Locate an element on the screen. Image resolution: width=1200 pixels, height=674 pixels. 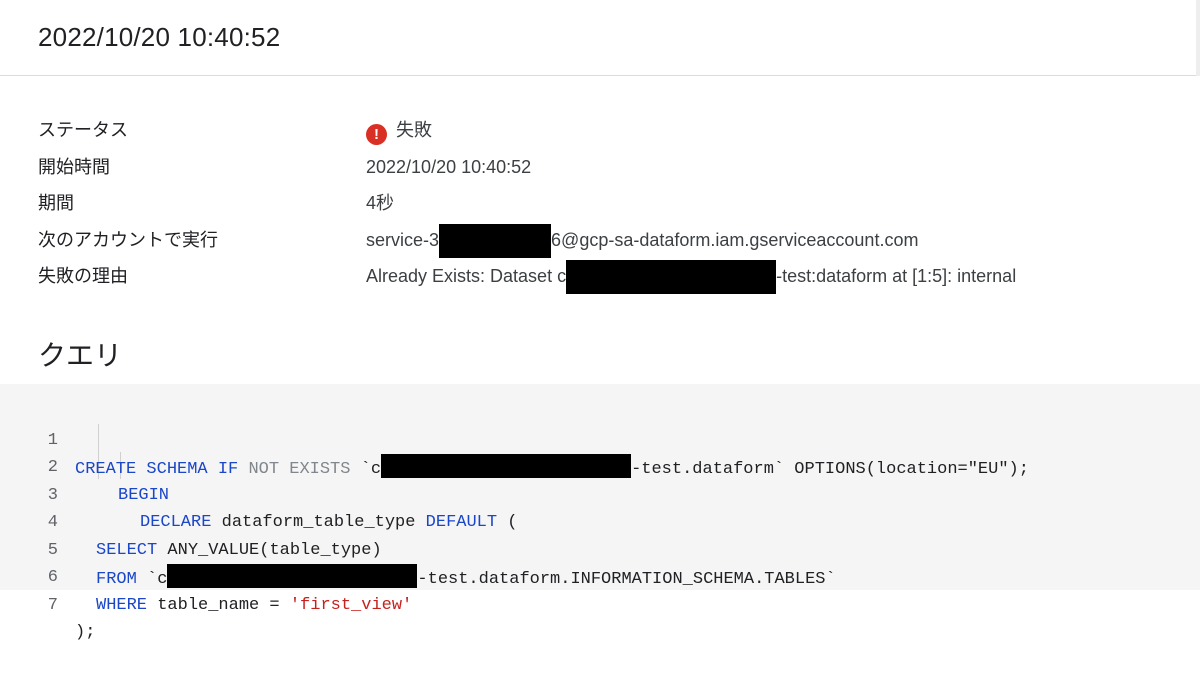
code-line-6: 6 WHERE table_name = 'first_view' is located at coordinates (206, 576).